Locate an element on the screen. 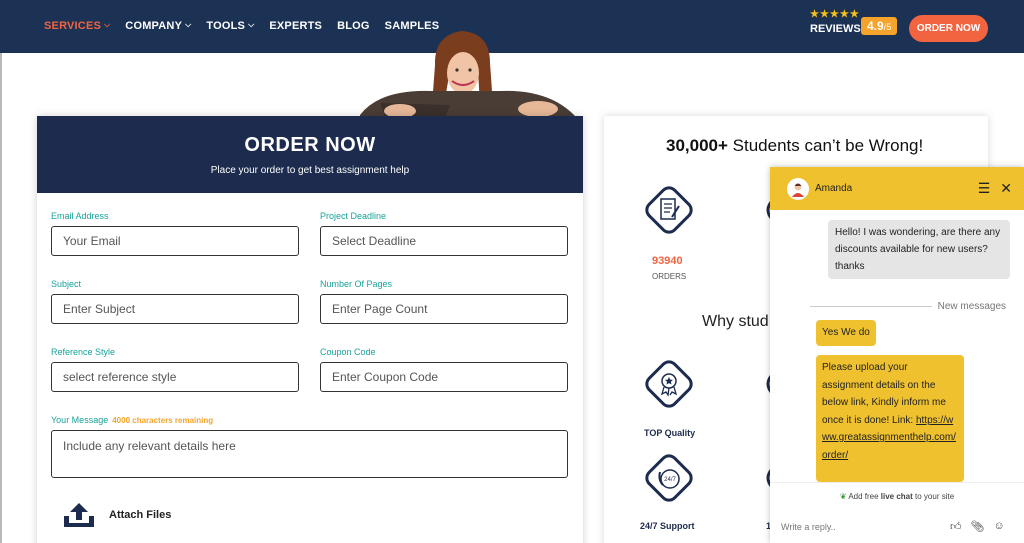 Image resolution: width=1024 pixels, height=543 pixels. chat-actions: 👍︎ 📎︎ ☺ is located at coordinates (977, 526).